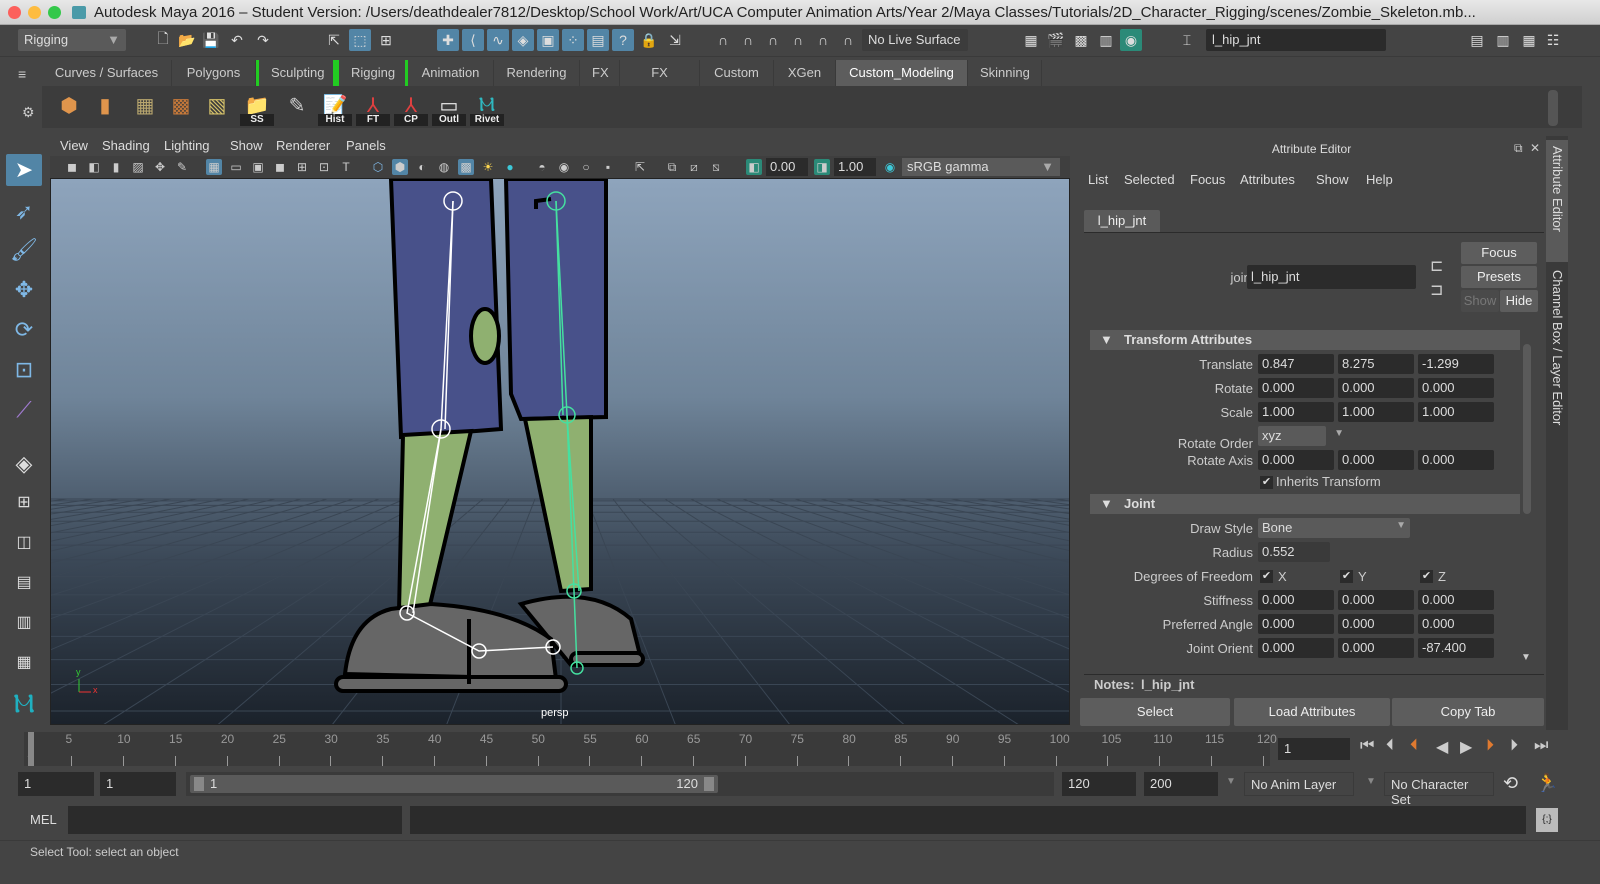 Image resolution: width=1600 pixels, height=884 pixels. What do you see at coordinates (24, 622) in the screenshot?
I see `hypershade-layout-icon: ▥` at bounding box center [24, 622].